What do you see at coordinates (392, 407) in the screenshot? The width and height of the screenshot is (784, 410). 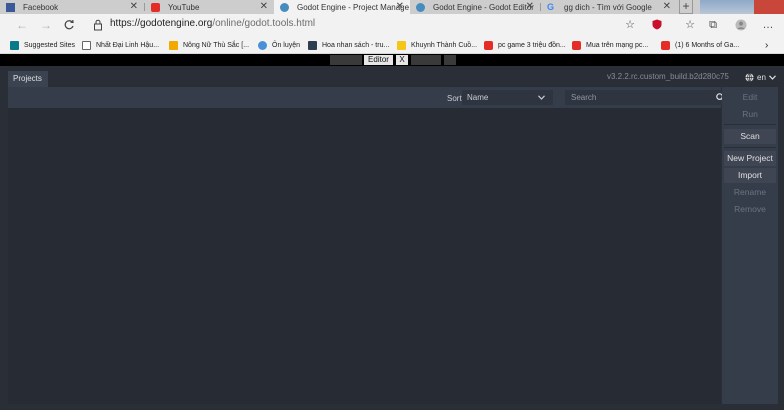 I see `status-strip` at bounding box center [392, 407].